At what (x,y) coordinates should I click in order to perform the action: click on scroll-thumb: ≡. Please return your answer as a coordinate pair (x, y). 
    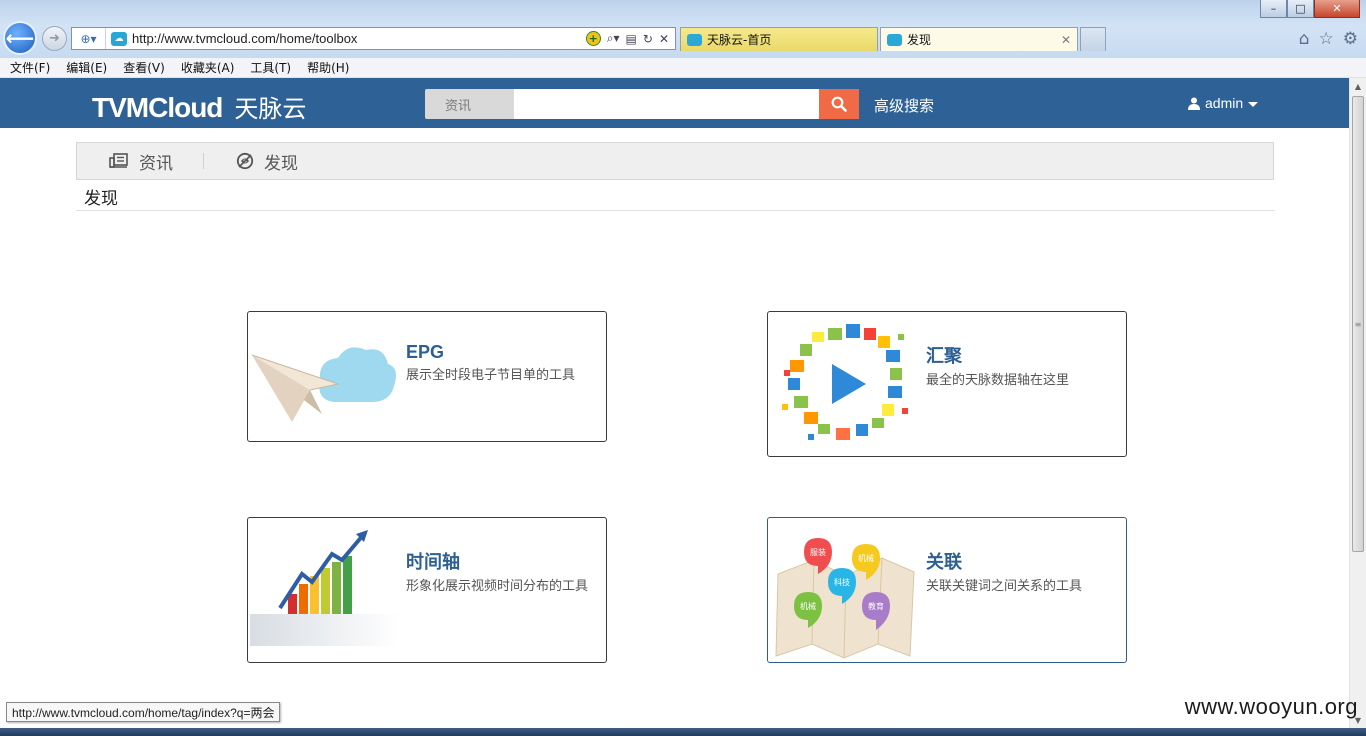
    Looking at the image, I should click on (1358, 324).